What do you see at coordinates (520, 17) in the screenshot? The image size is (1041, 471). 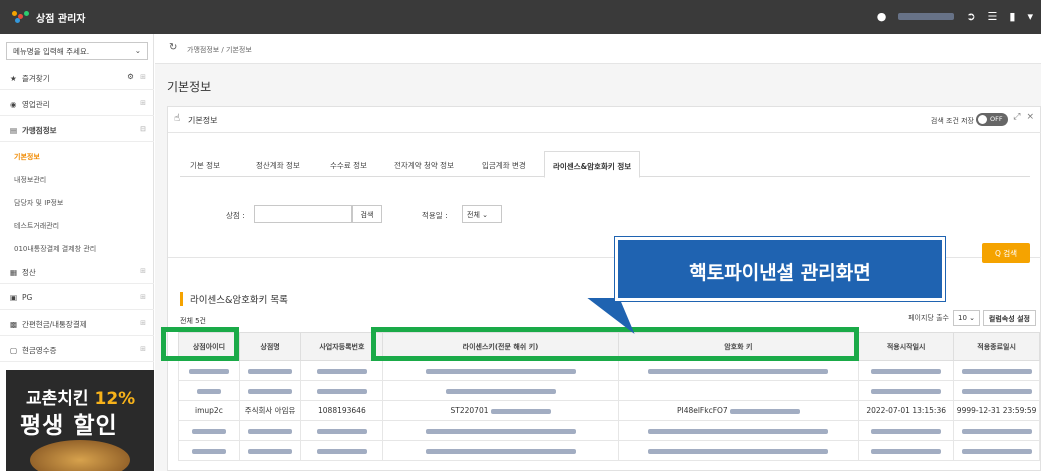 I see `top-bar: 상점 관리자 ● ➲ ☰ ▮ ▾` at bounding box center [520, 17].